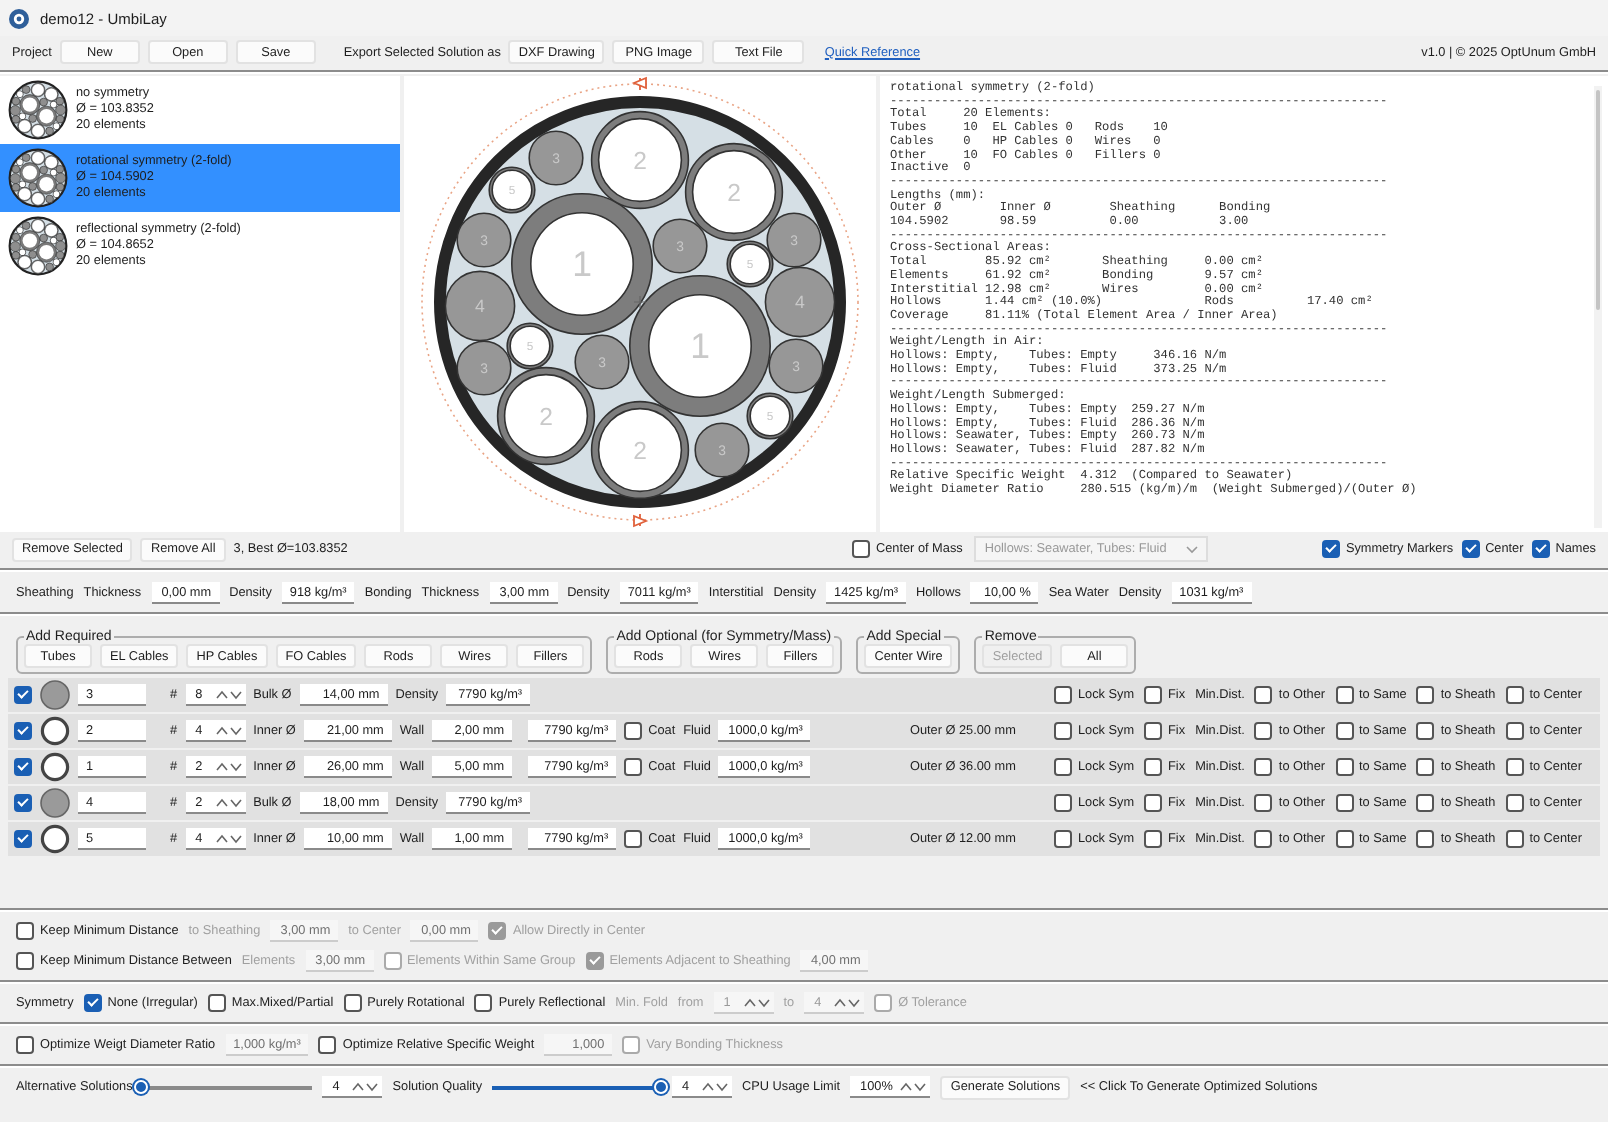 The width and height of the screenshot is (1608, 1122). What do you see at coordinates (577, 1087) in the screenshot?
I see `slider` at bounding box center [577, 1087].